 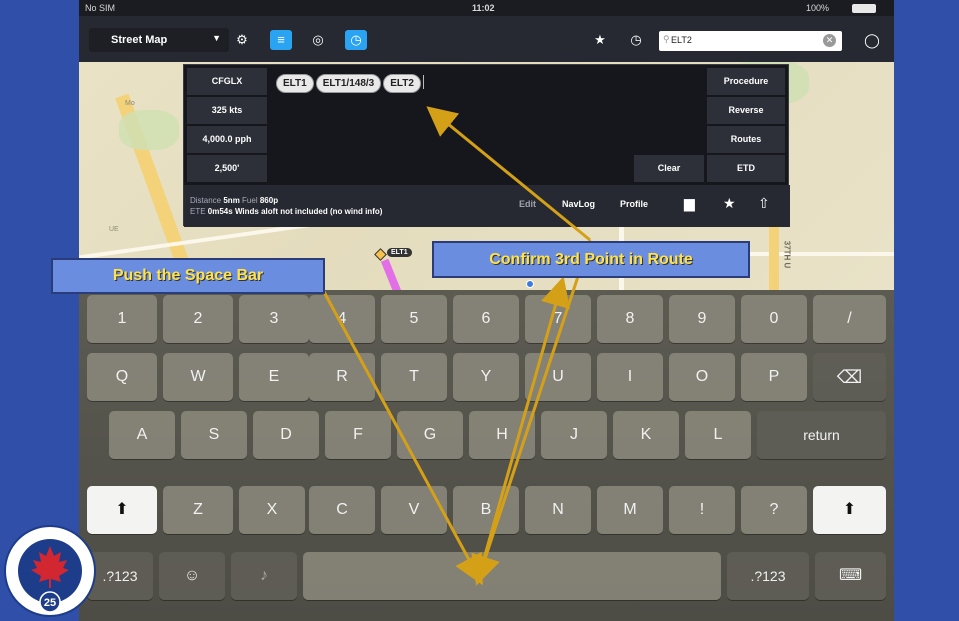 I want to click on key-s: S, so click(x=214, y=435).